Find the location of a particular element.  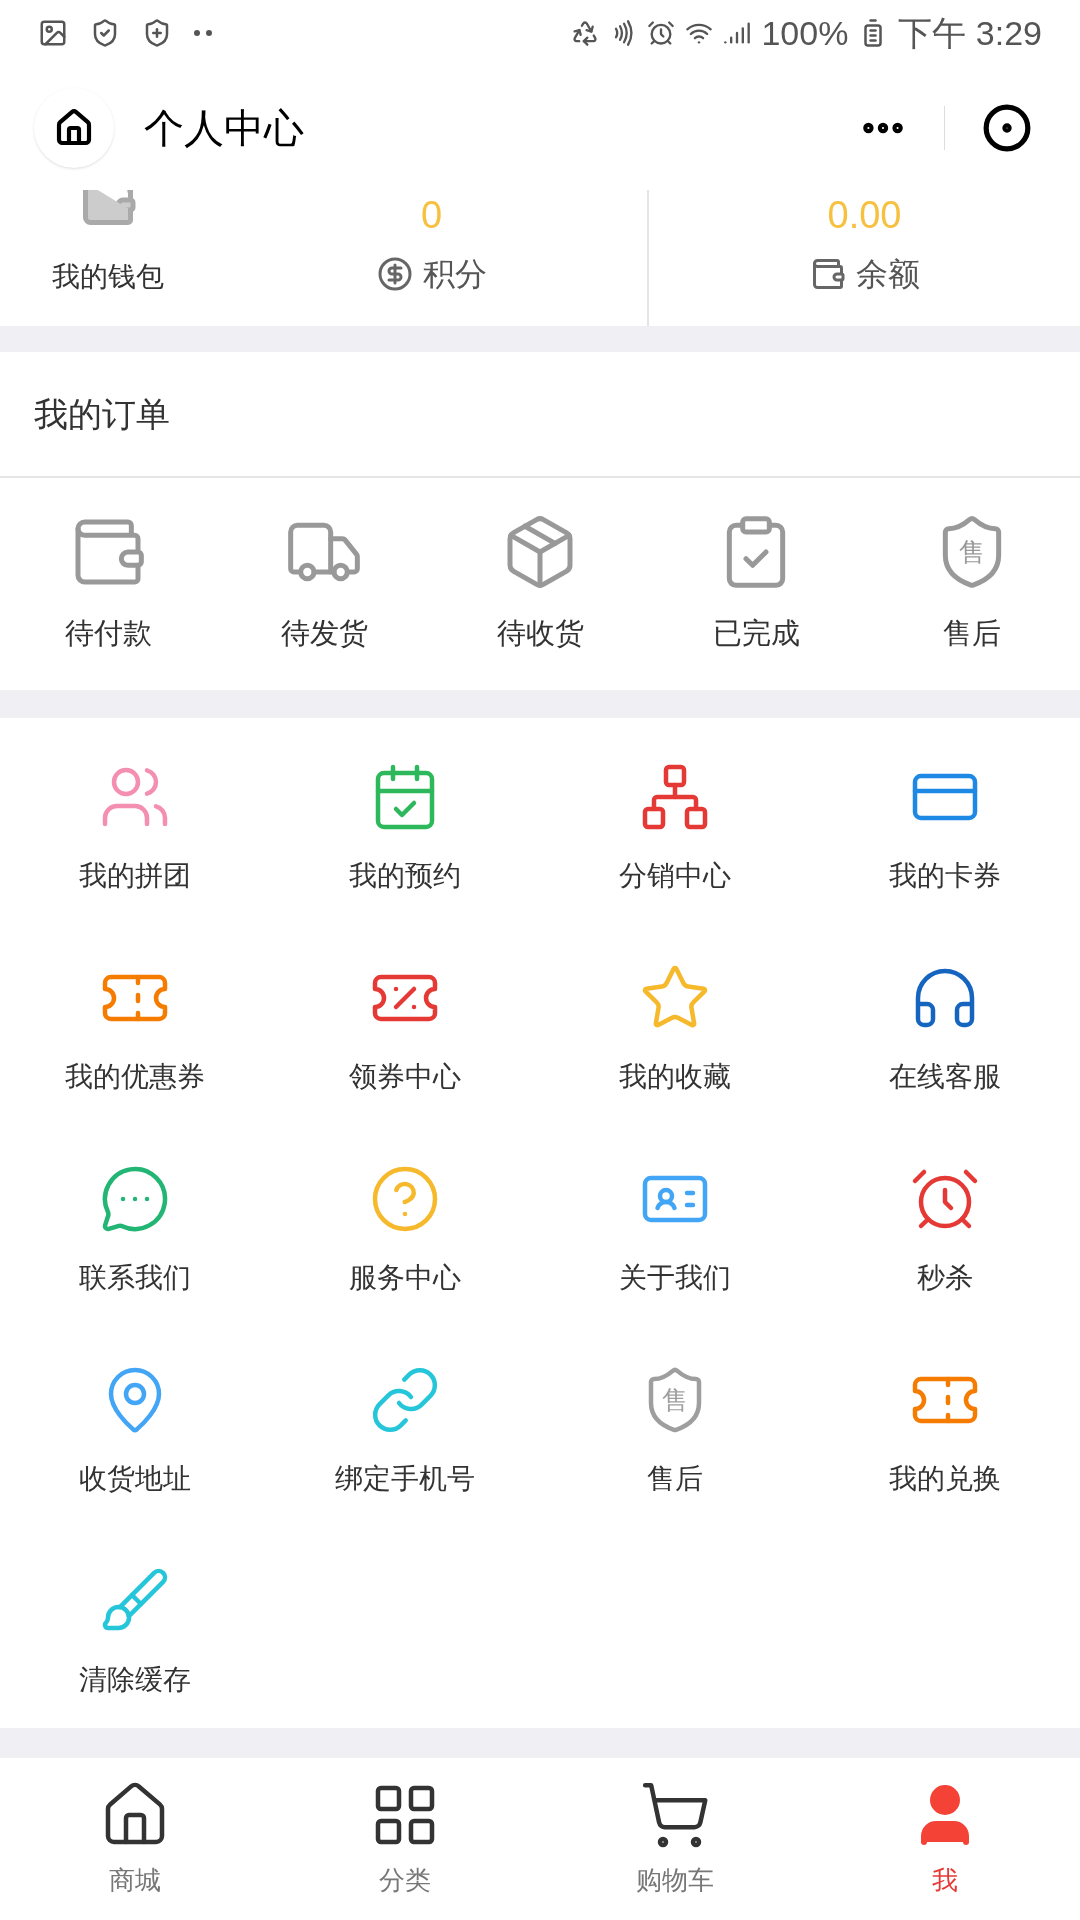

order-status-button: 待收货 is located at coordinates (540, 584).